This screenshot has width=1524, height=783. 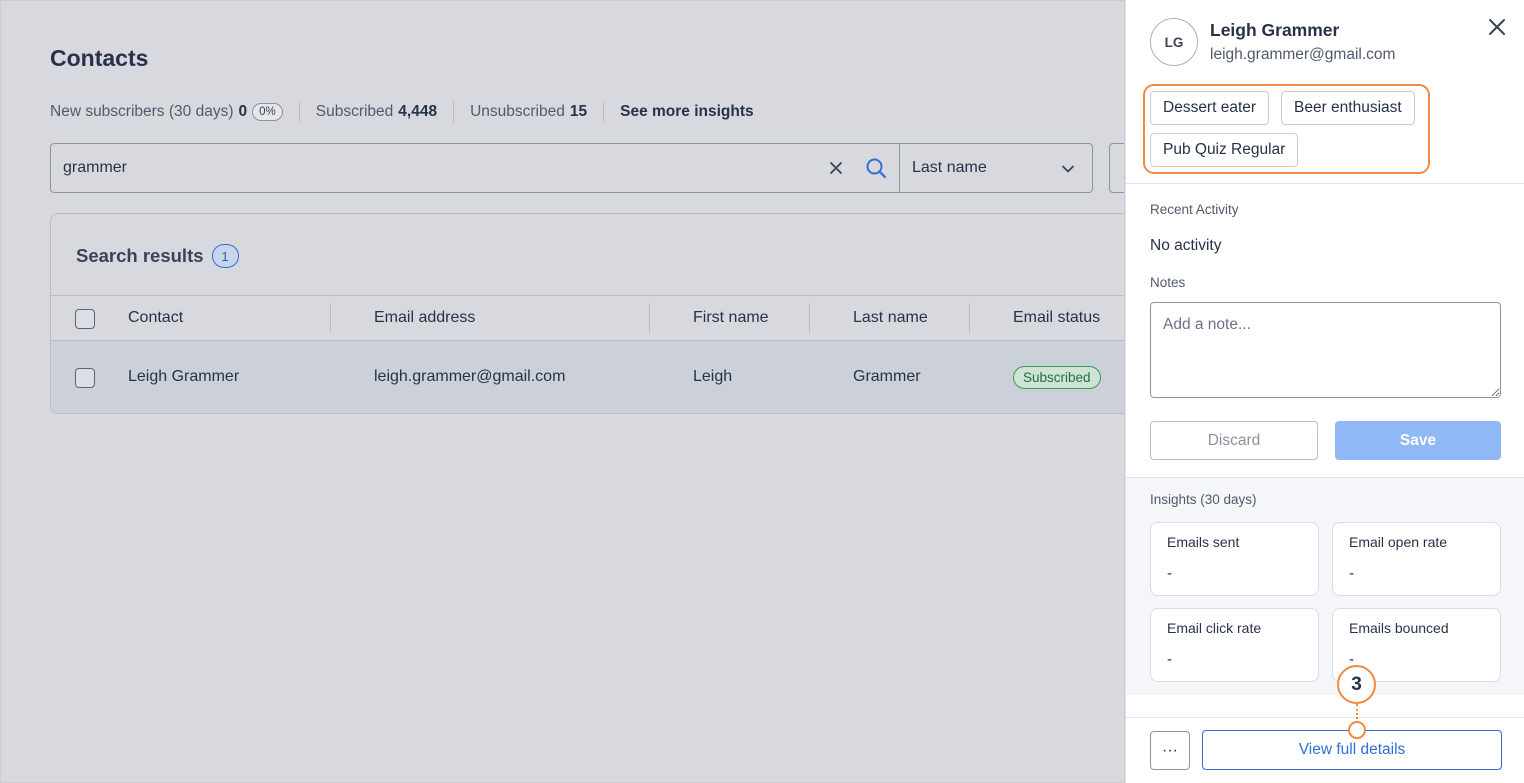 I want to click on row-checkbox, so click(x=85, y=378).